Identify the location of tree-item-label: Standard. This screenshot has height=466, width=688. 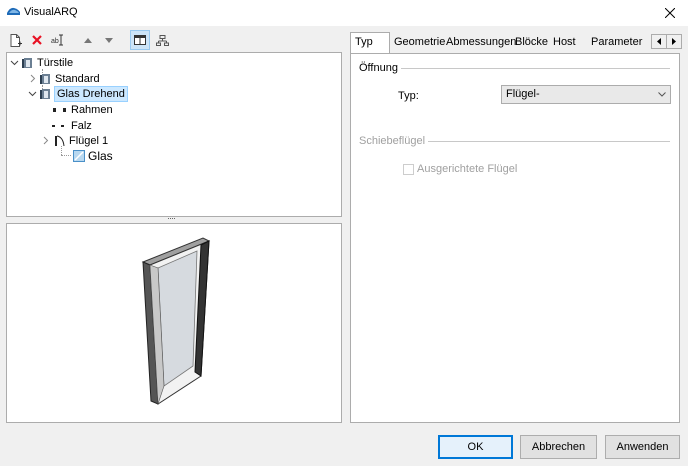
(77, 78).